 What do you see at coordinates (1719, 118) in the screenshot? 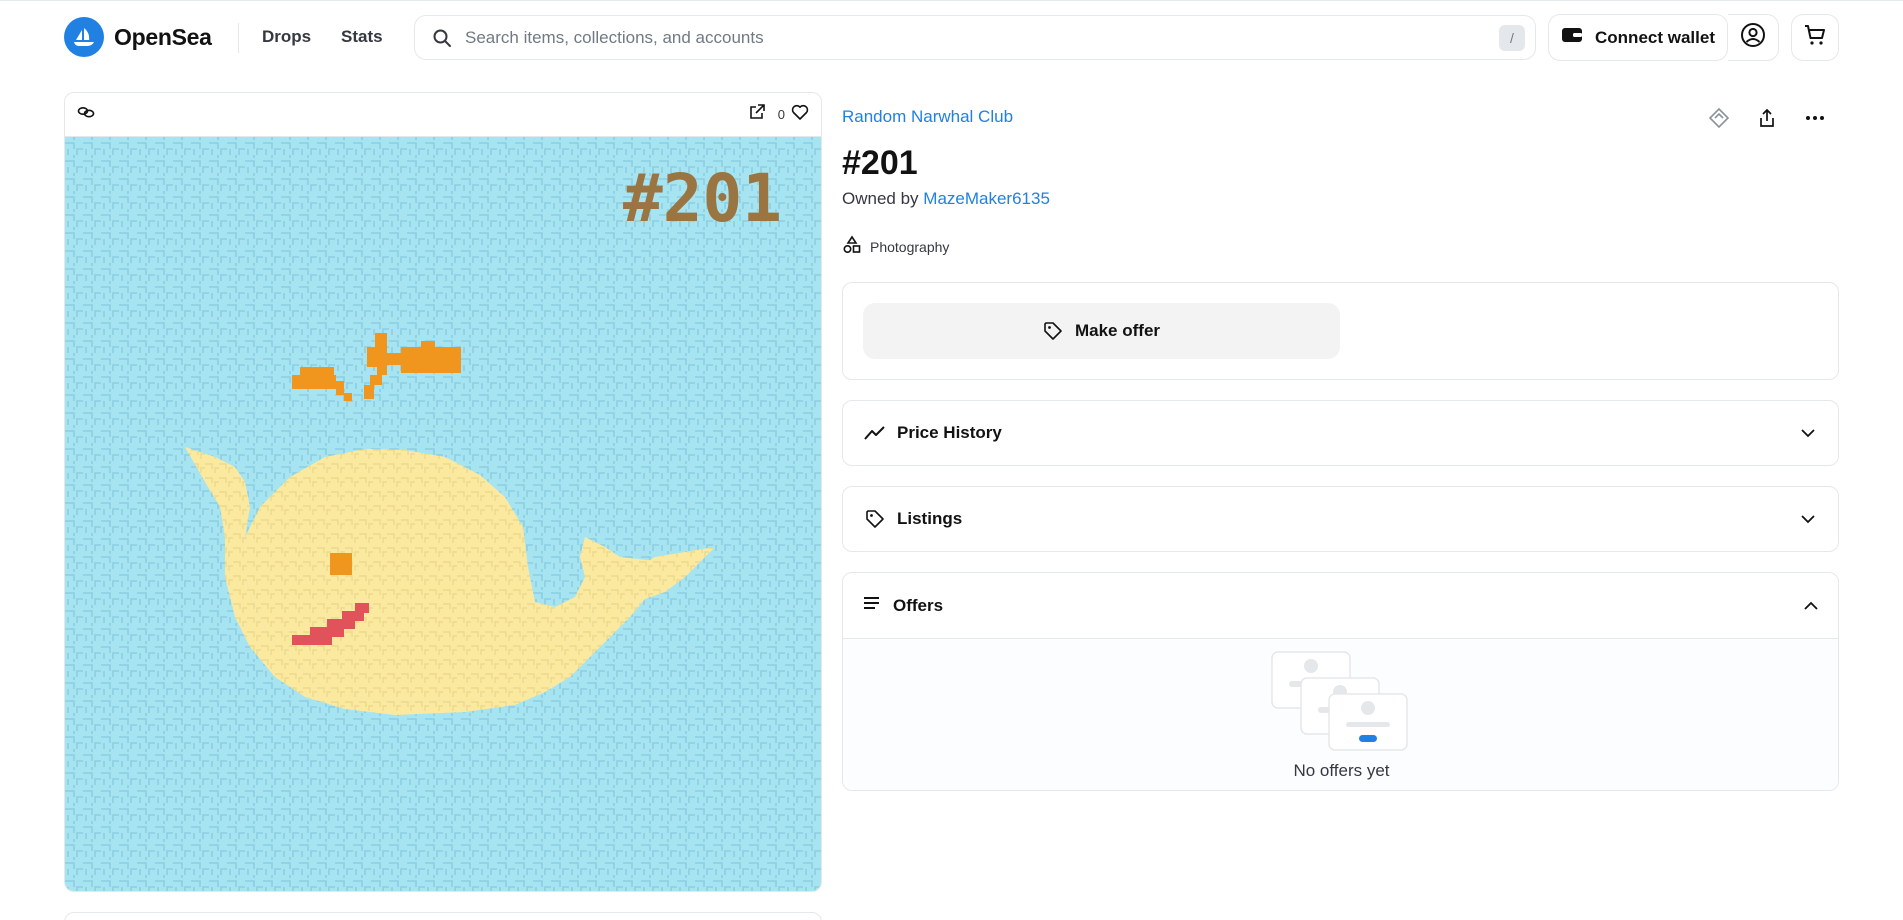
I see `transfer-icon` at bounding box center [1719, 118].